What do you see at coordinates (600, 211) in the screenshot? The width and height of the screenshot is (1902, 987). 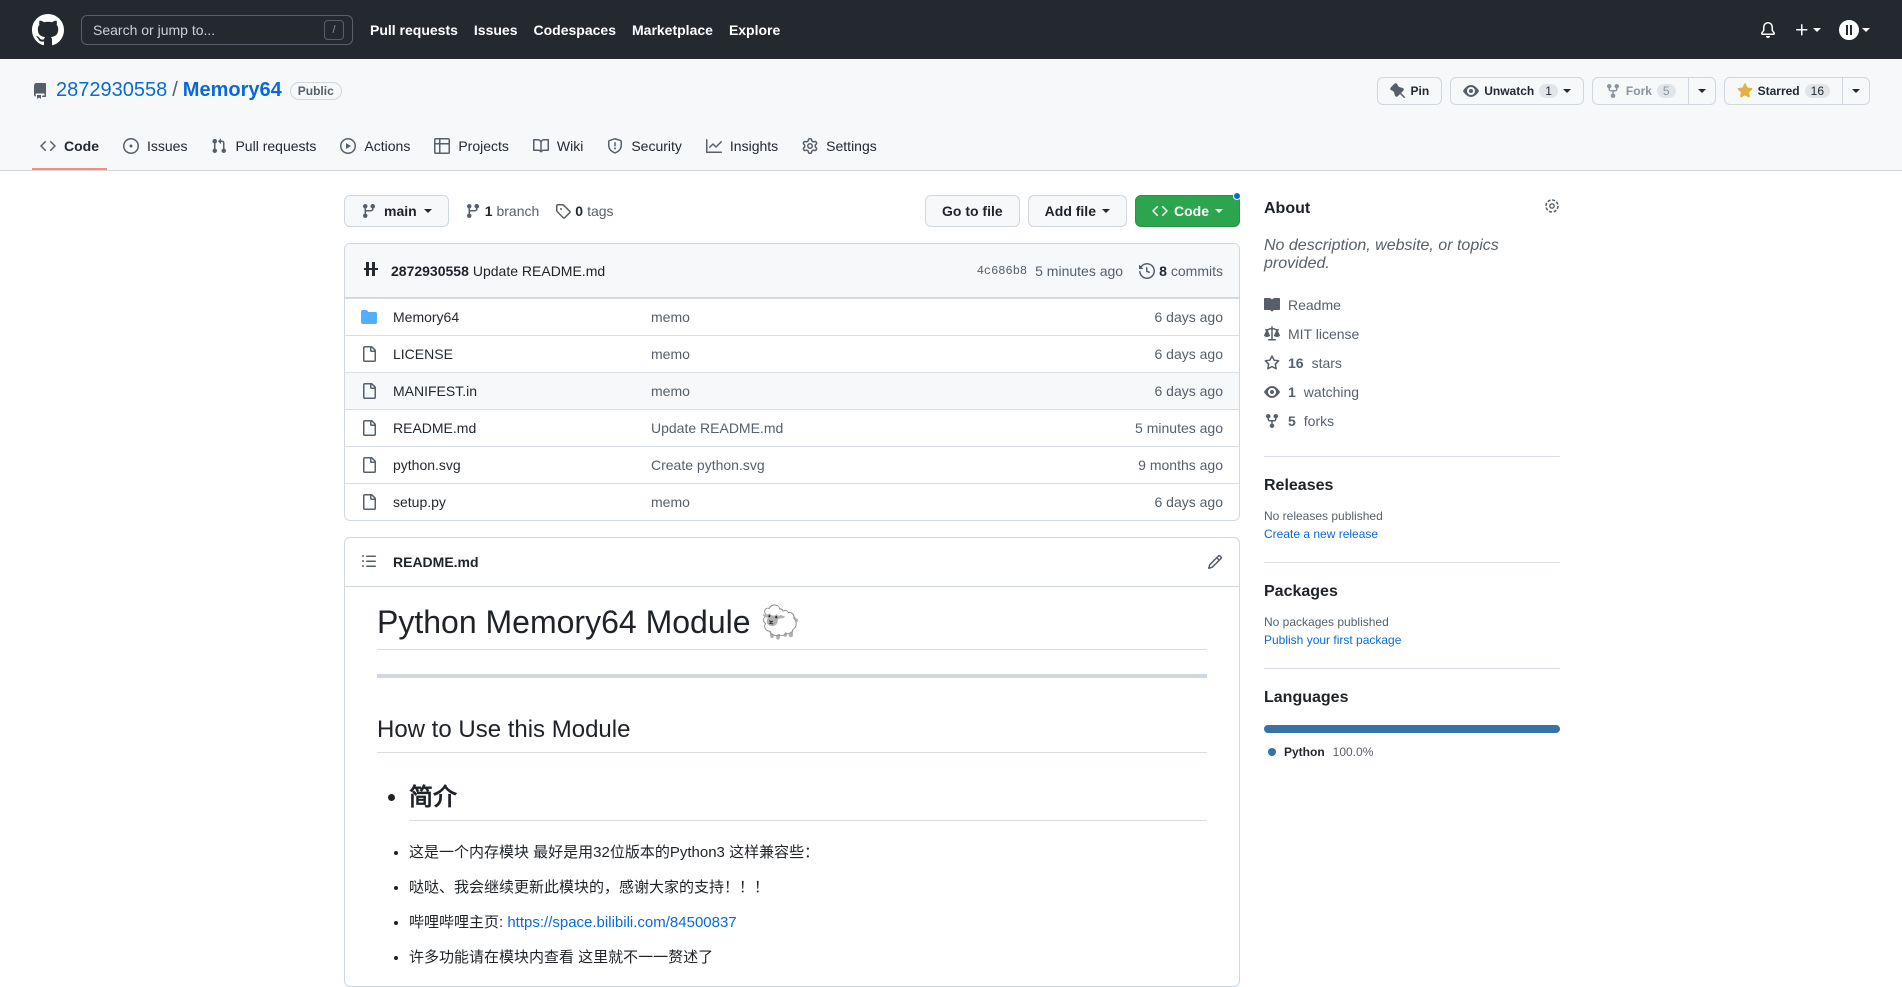 I see `tag-word: tags` at bounding box center [600, 211].